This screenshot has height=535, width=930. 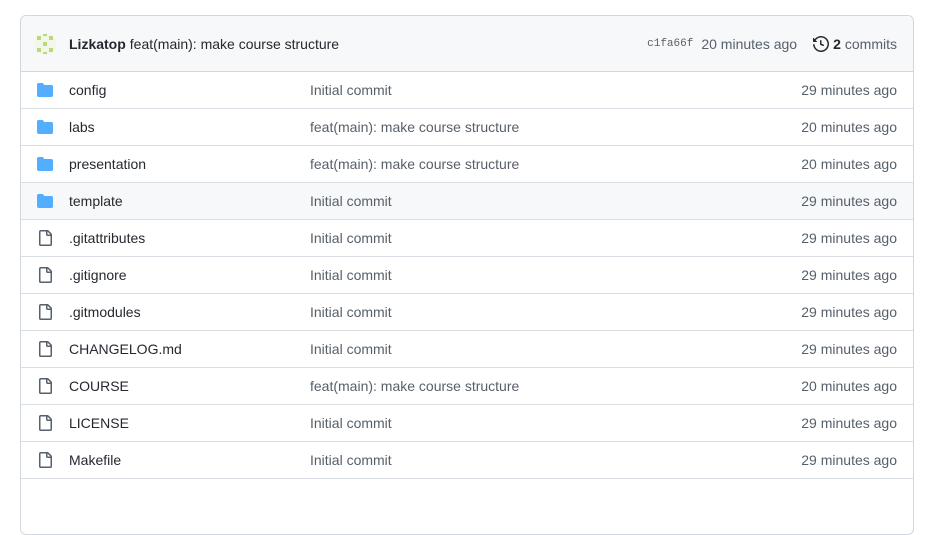 I want to click on file-name-link: CHANGELOG.md, so click(x=189, y=349).